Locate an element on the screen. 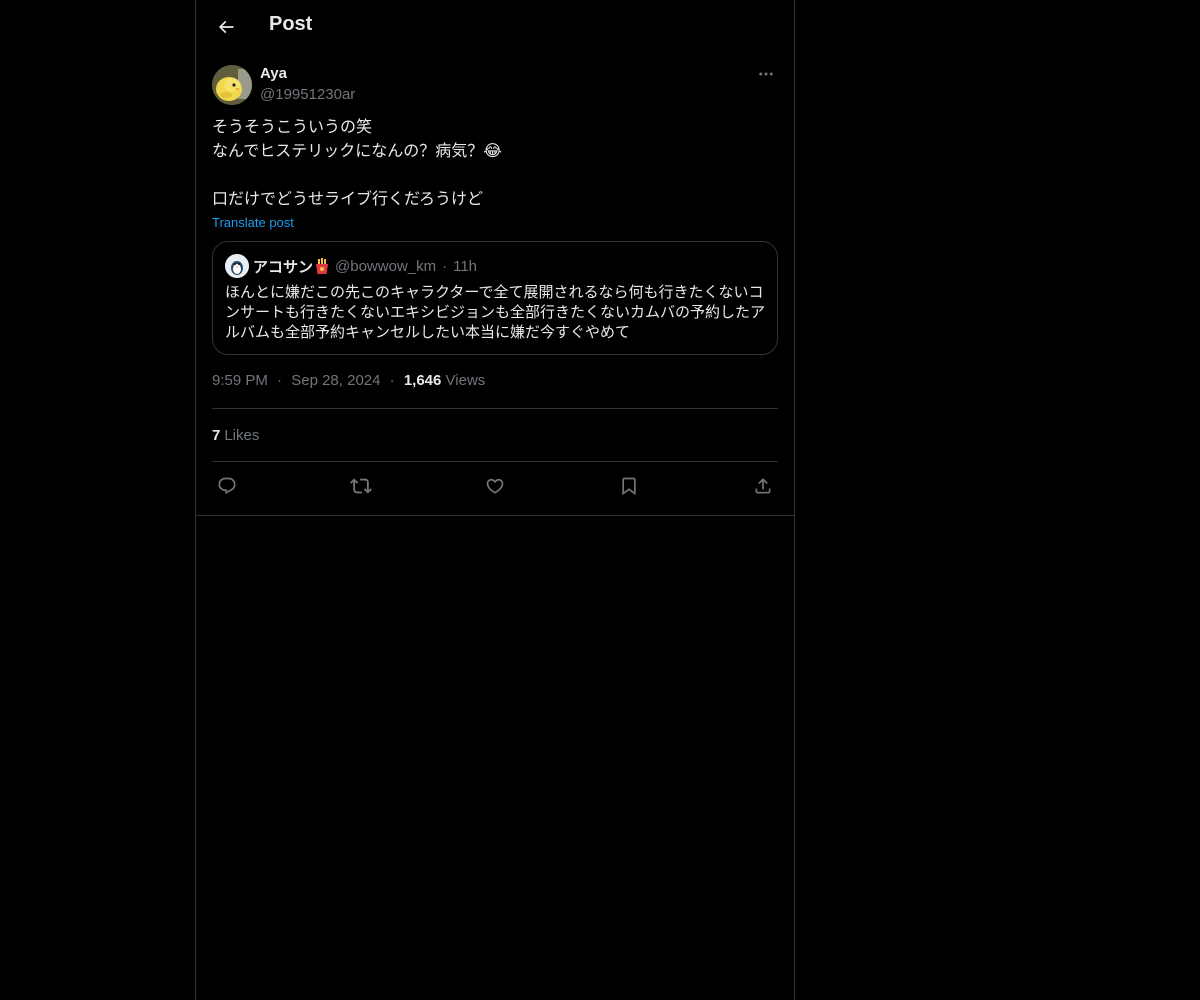  translate-post-link: Translate post is located at coordinates (253, 222).